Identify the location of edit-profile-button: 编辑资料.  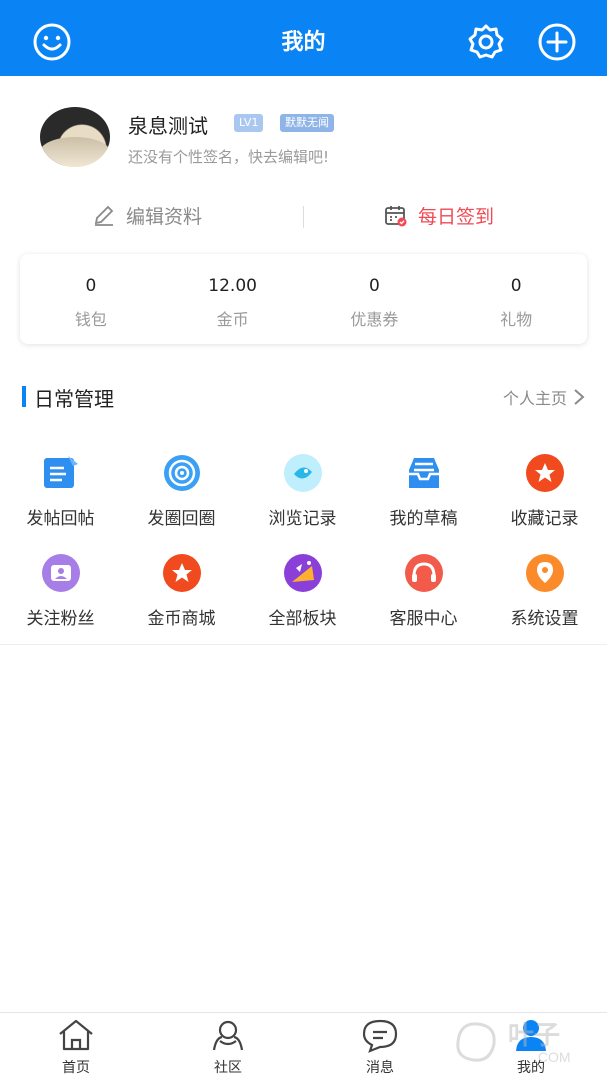
(147, 215).